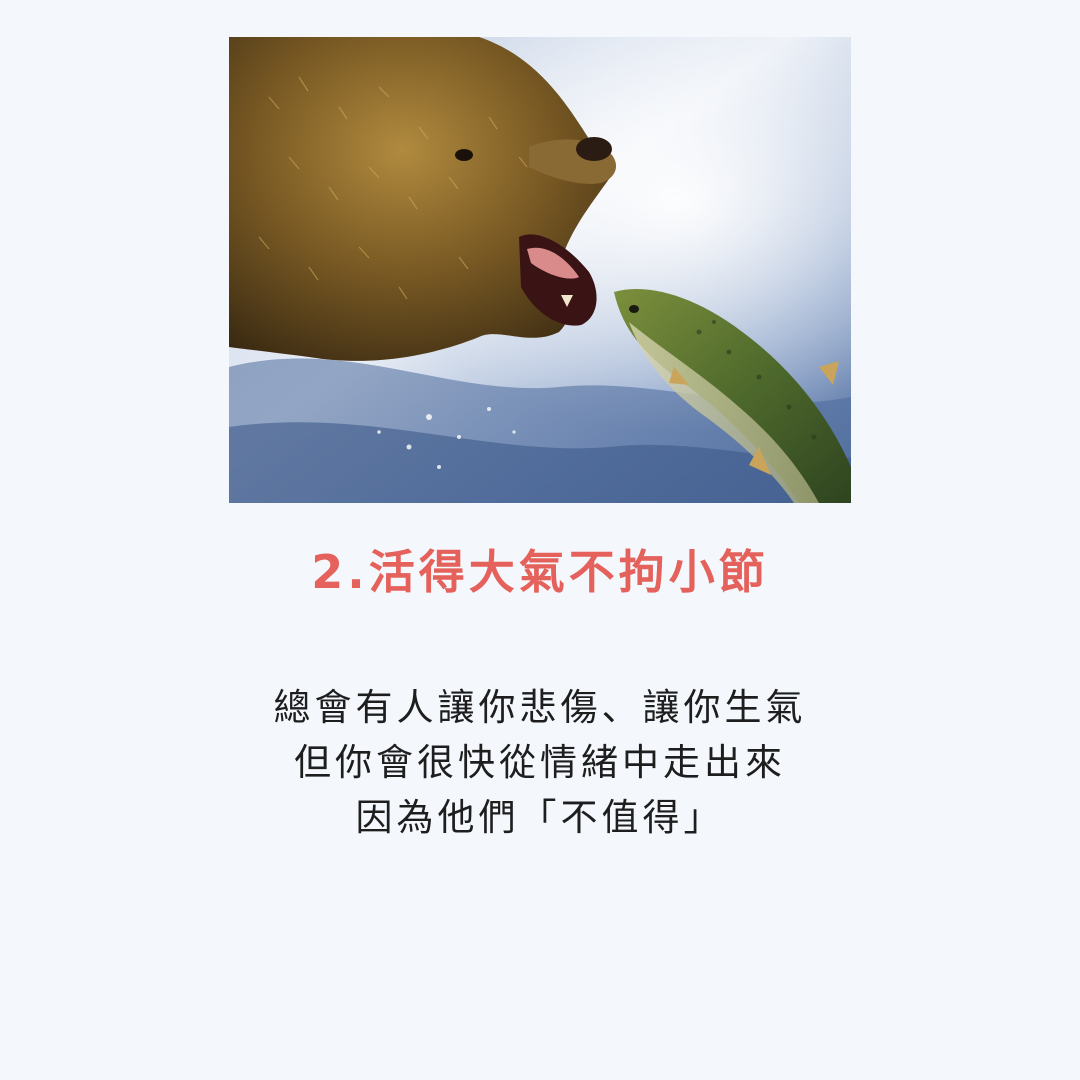 The image size is (1080, 1080). What do you see at coordinates (540, 707) in the screenshot?
I see `body-line-1: 總會有人讓你悲傷、讓你生氣` at bounding box center [540, 707].